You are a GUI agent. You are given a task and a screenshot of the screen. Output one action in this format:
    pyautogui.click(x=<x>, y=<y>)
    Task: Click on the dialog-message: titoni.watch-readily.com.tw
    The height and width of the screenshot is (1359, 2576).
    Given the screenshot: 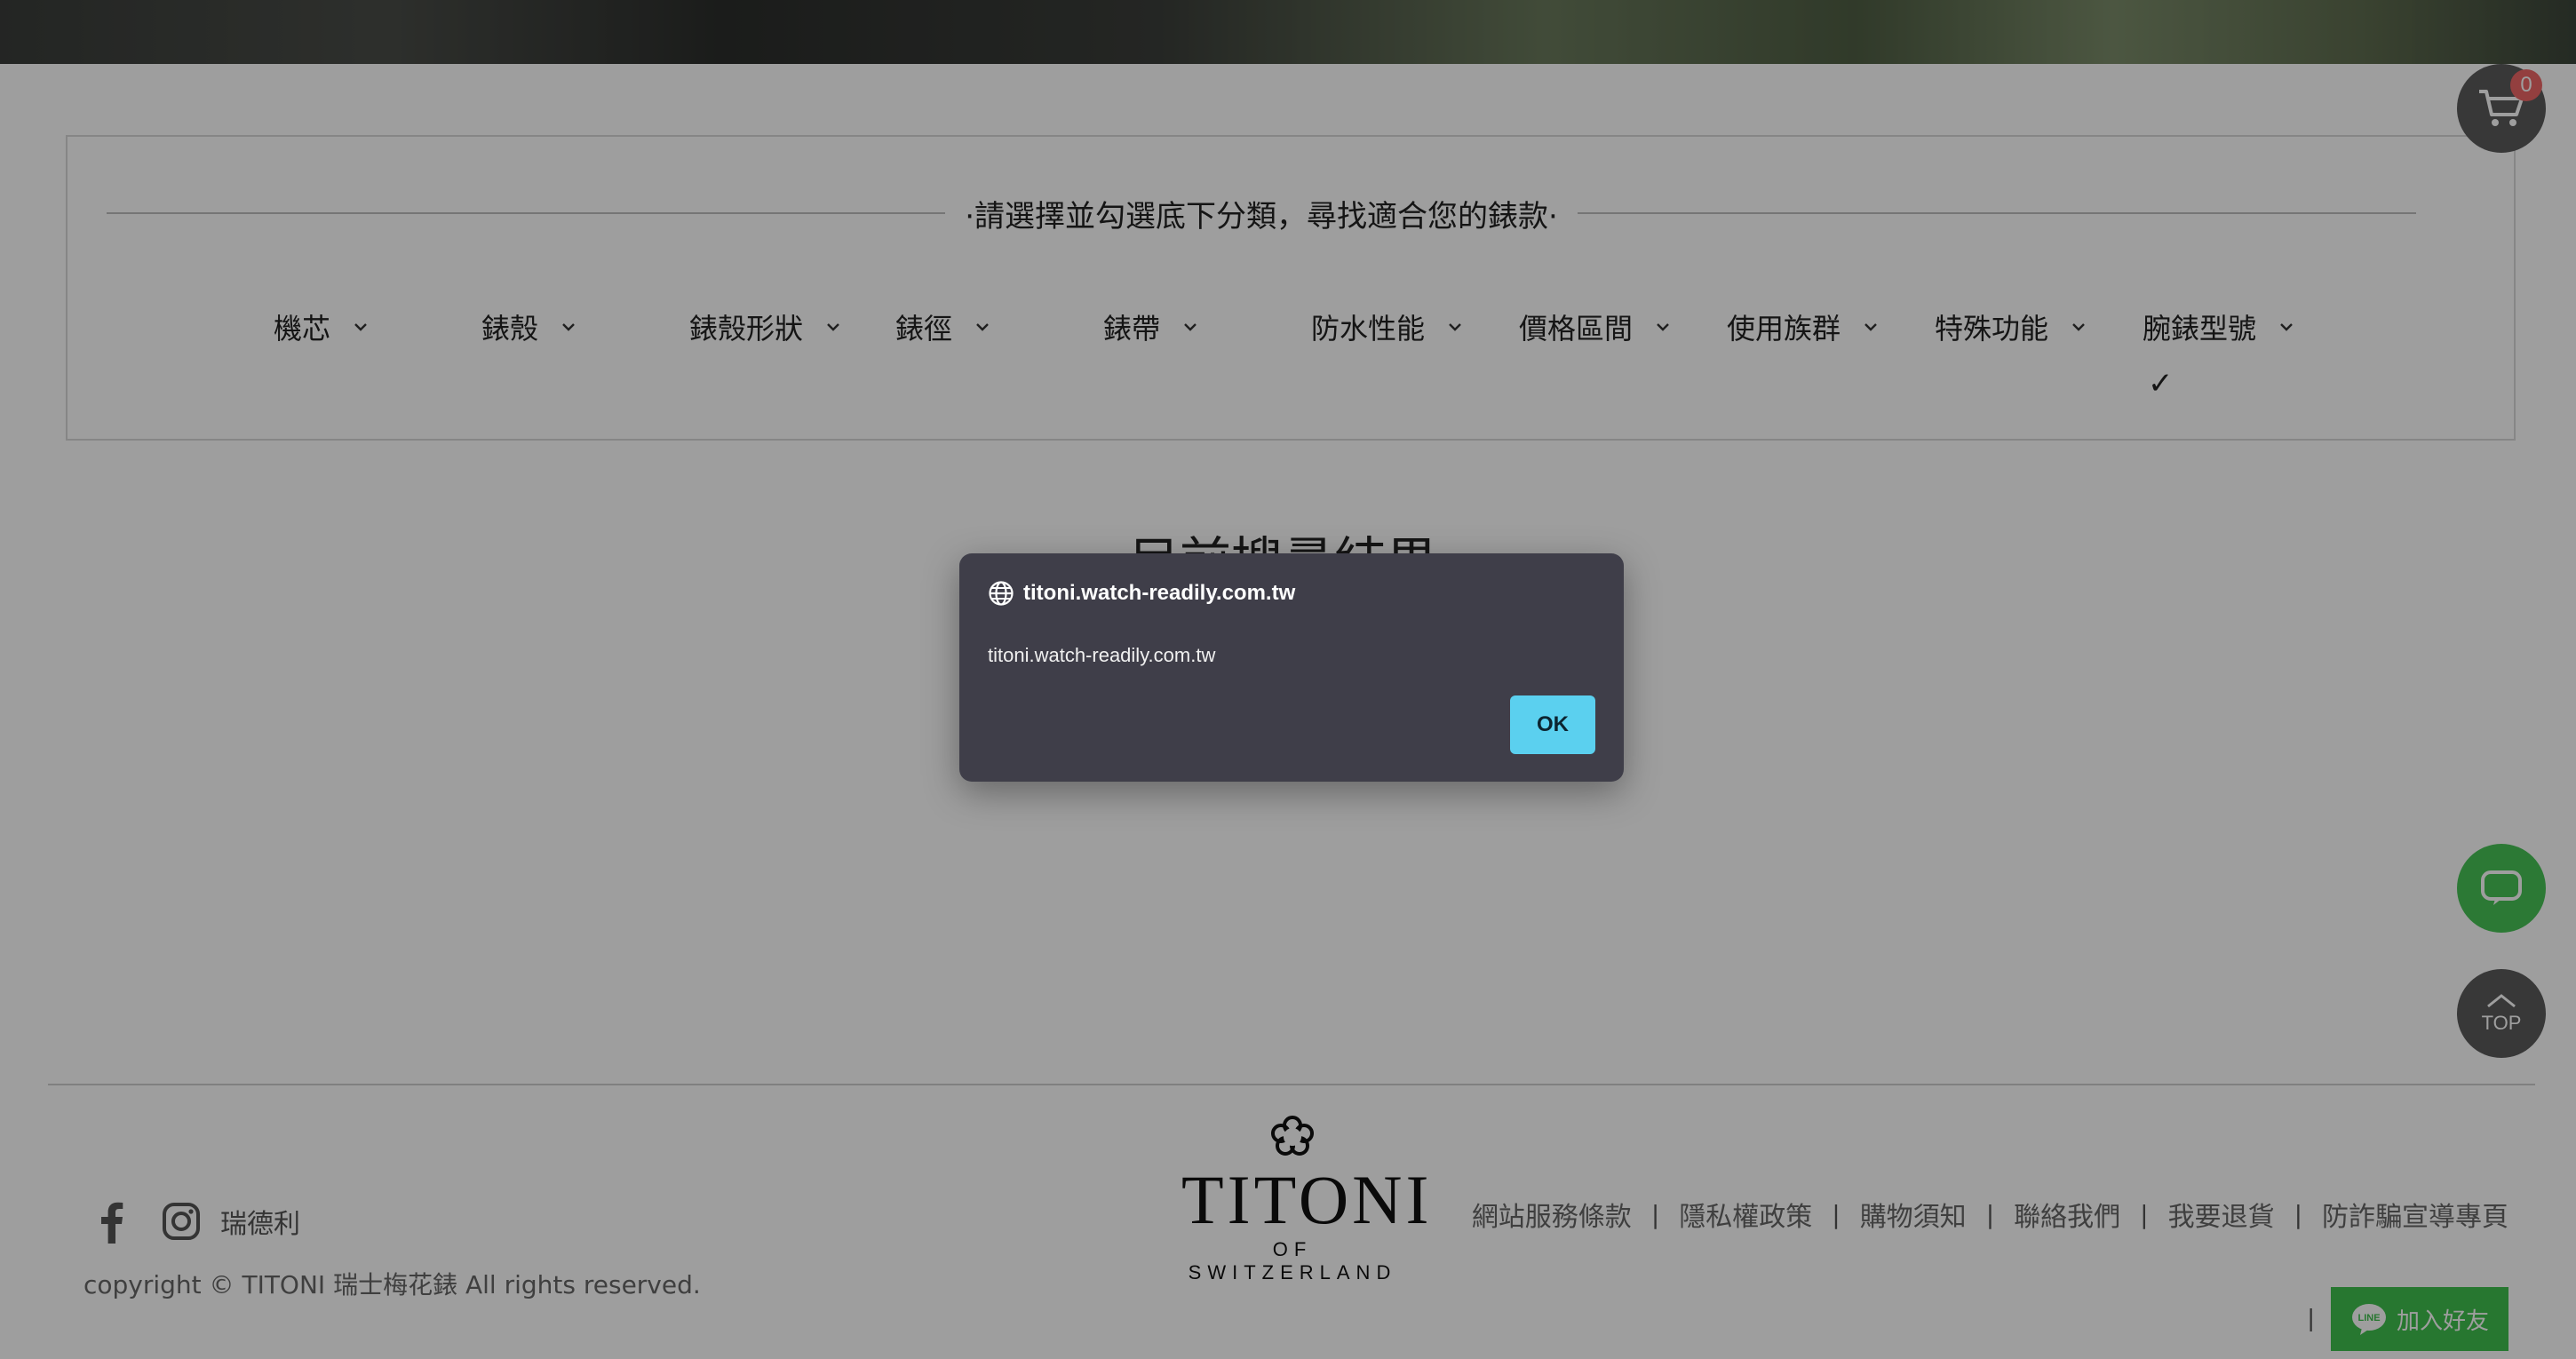 What is the action you would take?
    pyautogui.click(x=1102, y=655)
    